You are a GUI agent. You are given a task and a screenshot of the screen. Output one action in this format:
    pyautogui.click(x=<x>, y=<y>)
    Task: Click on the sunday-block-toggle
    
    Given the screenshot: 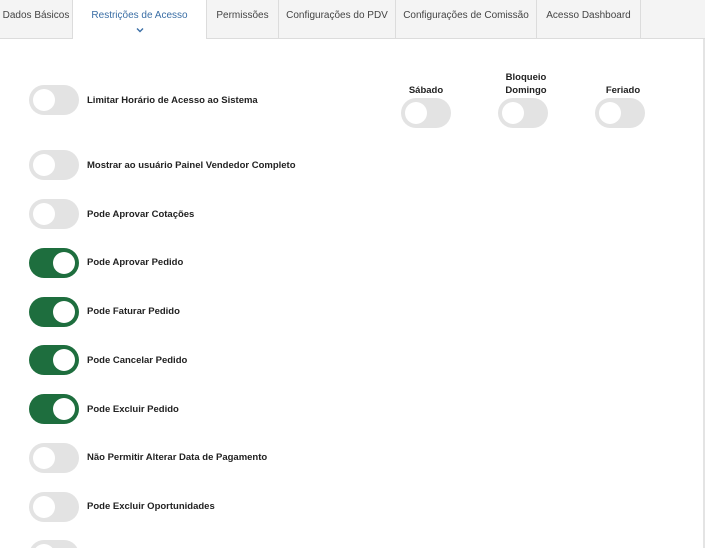 What is the action you would take?
    pyautogui.click(x=523, y=113)
    